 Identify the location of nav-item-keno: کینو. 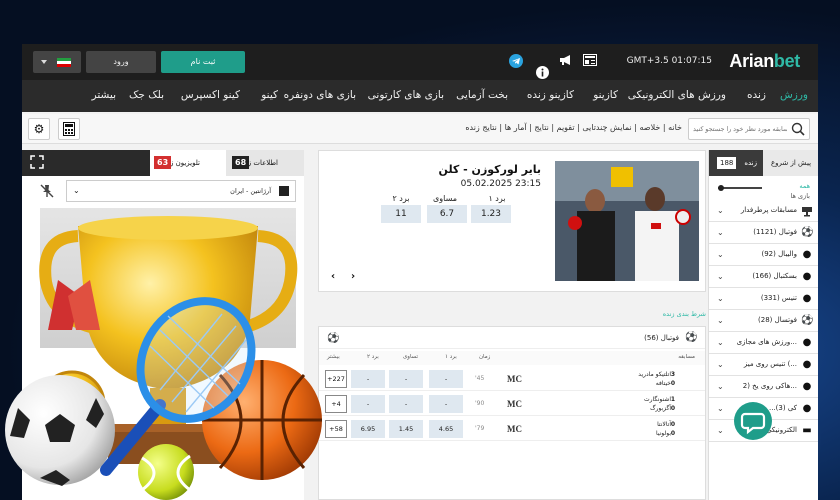
(269, 95).